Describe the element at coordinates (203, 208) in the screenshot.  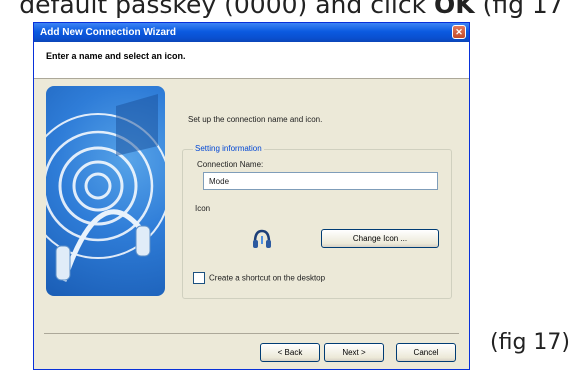
I see `icon-label: Icon` at that location.